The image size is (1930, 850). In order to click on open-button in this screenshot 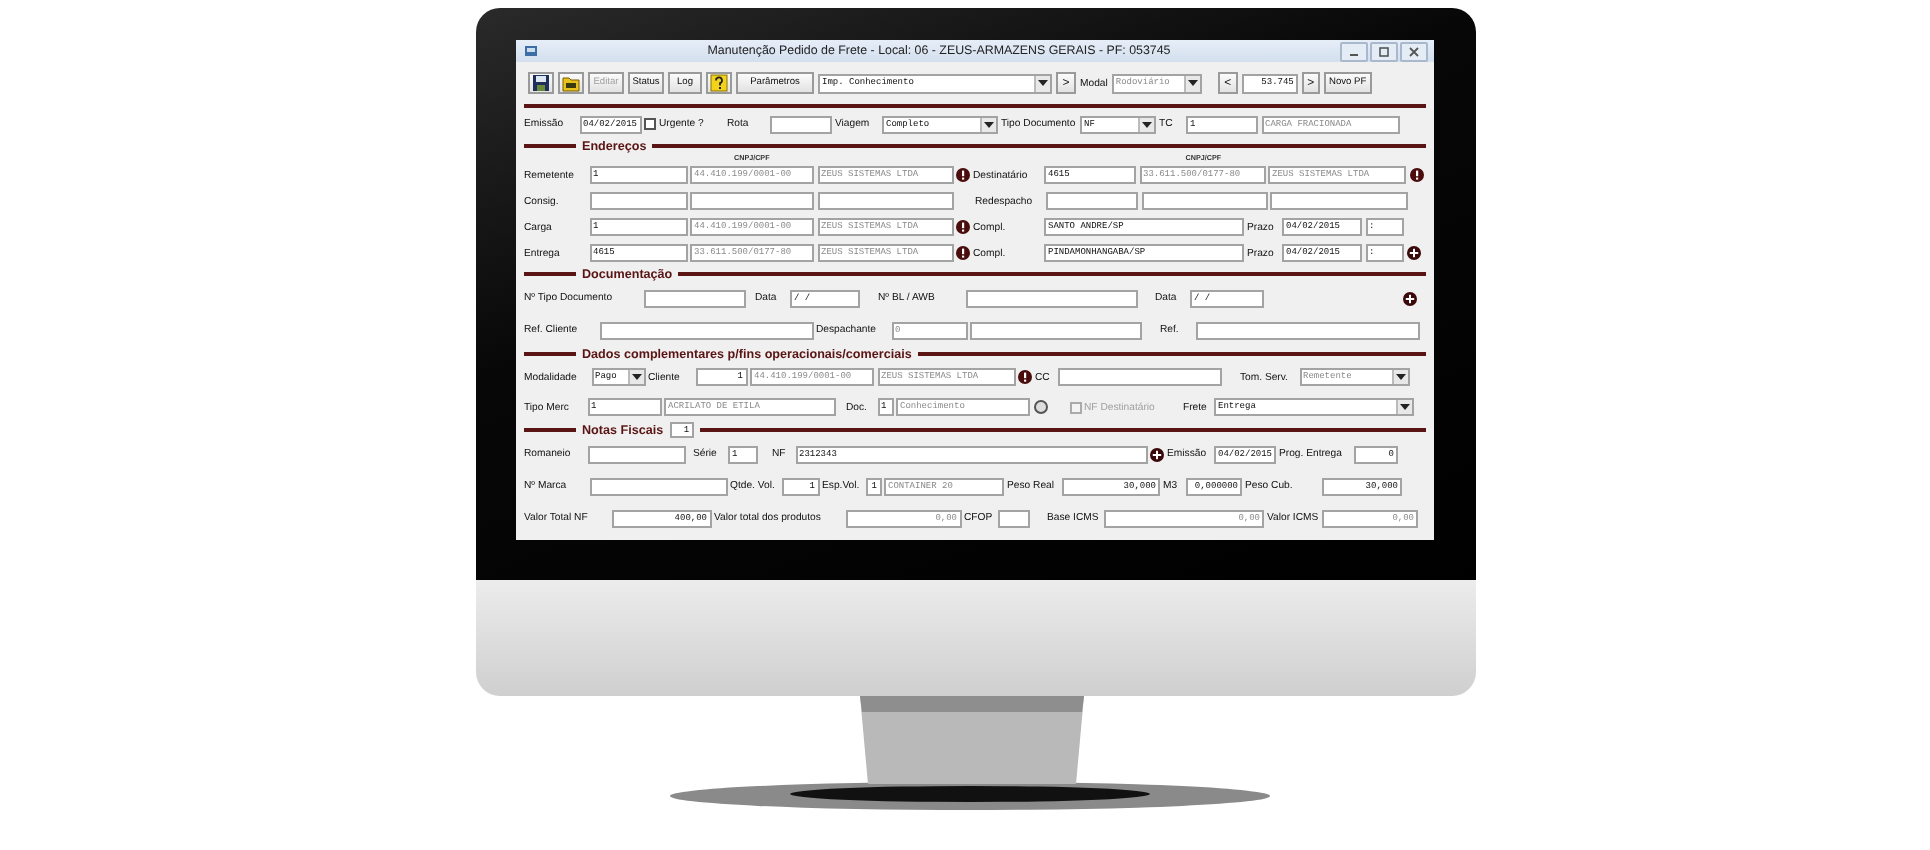, I will do `click(571, 83)`.